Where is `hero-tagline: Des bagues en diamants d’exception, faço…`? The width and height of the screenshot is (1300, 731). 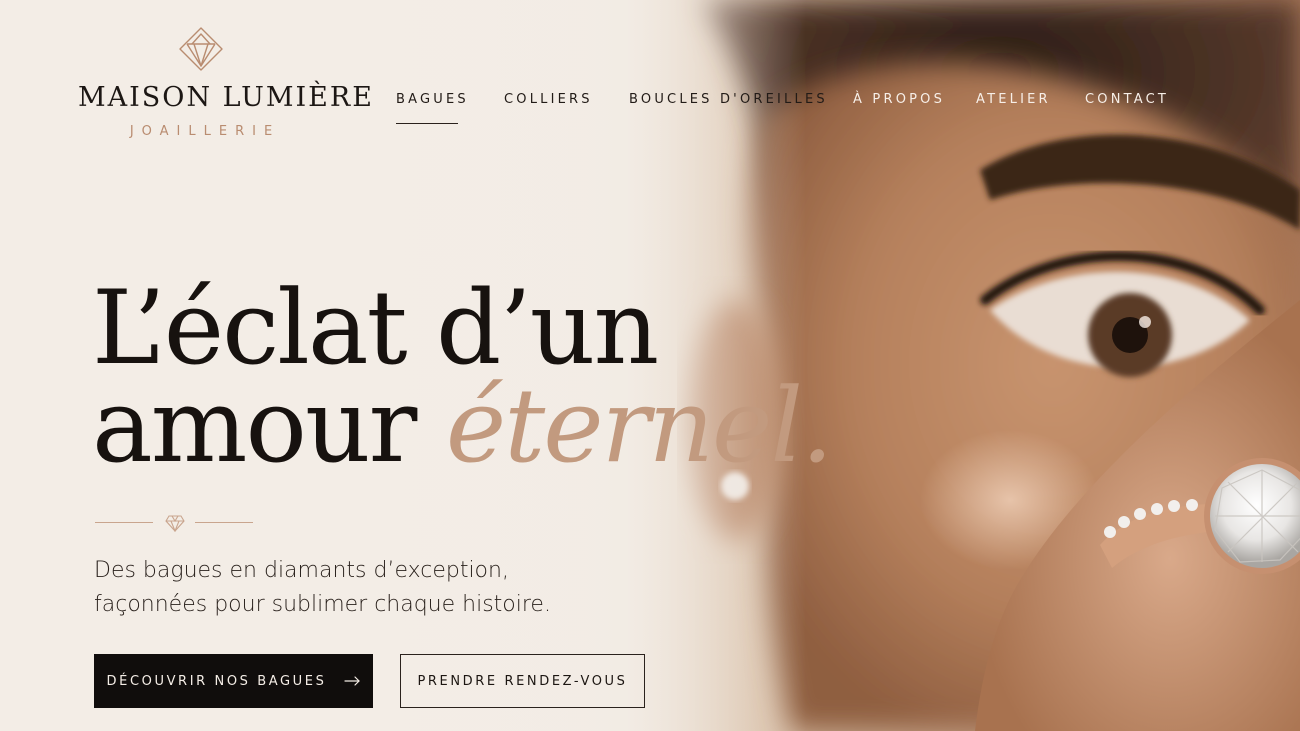
hero-tagline: Des bagues en diamants d’exception, faço… is located at coordinates (354, 588).